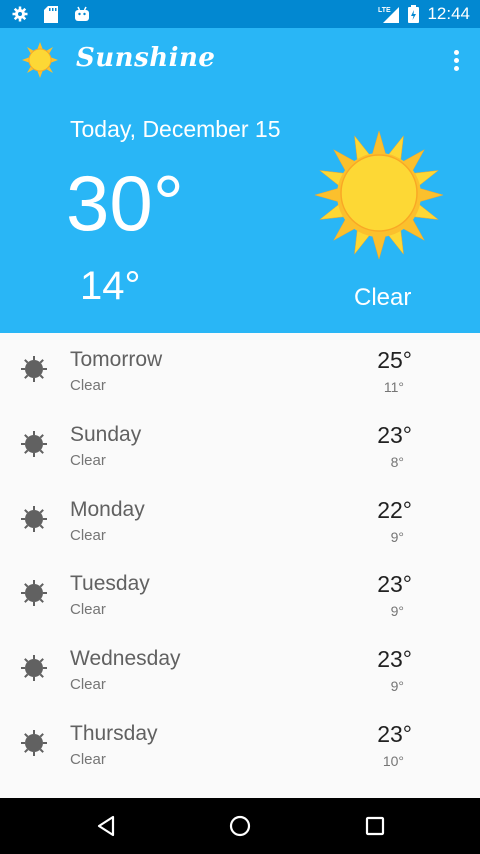  Describe the element at coordinates (240, 594) in the screenshot. I see `list-item: Tuesday Clear 23° 9°` at that location.